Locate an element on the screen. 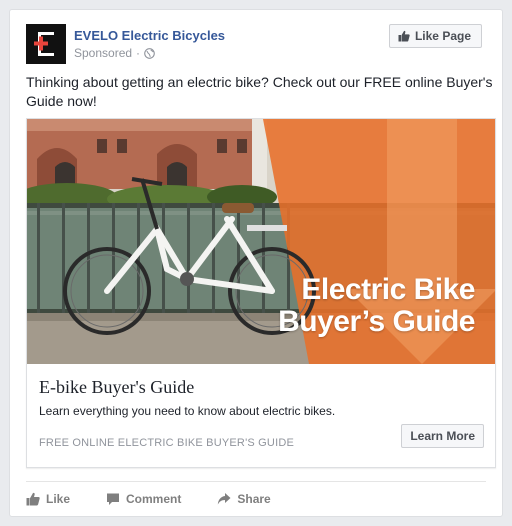 The image size is (512, 526). like-label: Like is located at coordinates (58, 499).